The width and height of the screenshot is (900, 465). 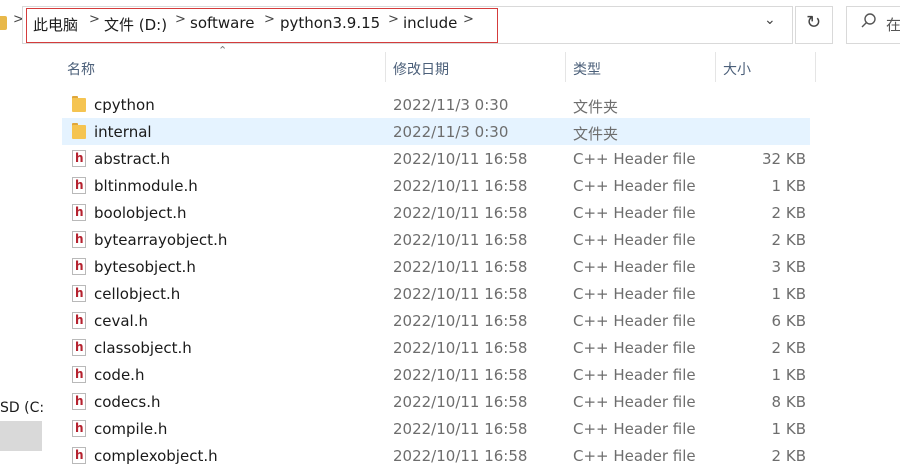 I want to click on breadcrumb-python: python3.9.15, so click(x=330, y=23).